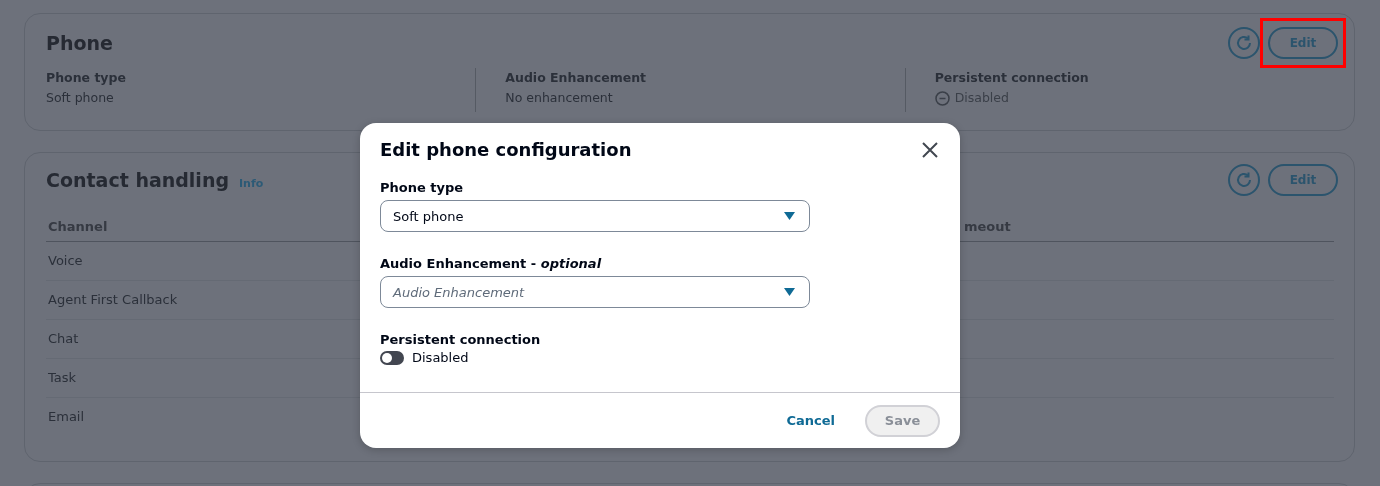 This screenshot has width=1380, height=486. I want to click on card-title: Phone, so click(79, 43).